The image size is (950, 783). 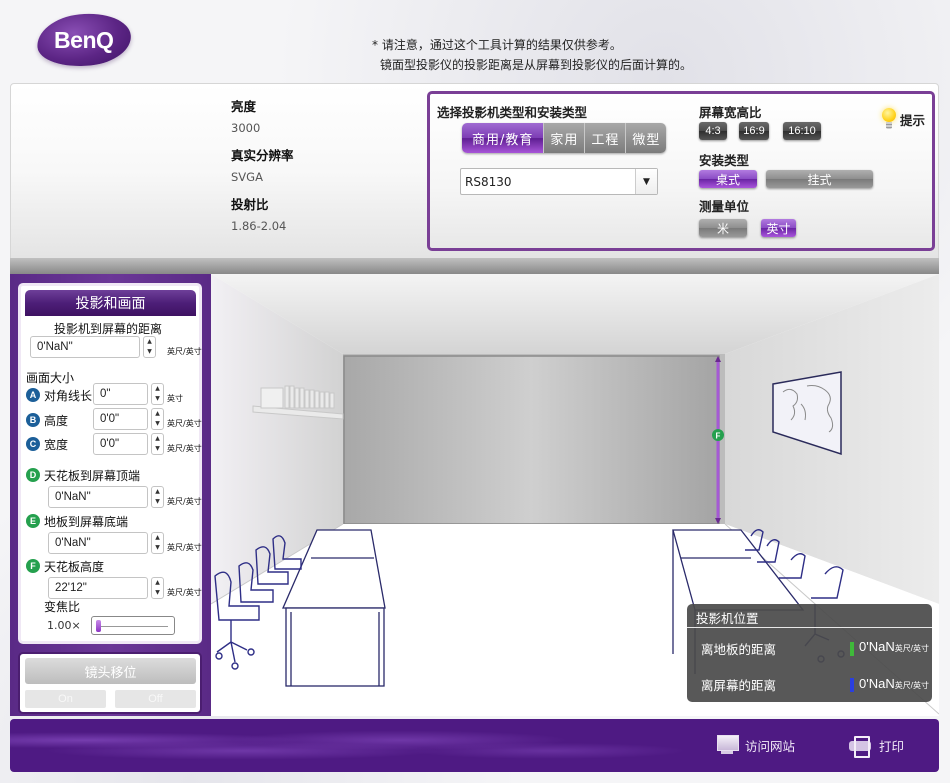 What do you see at coordinates (531, 440) in the screenshot?
I see `projection-screen` at bounding box center [531, 440].